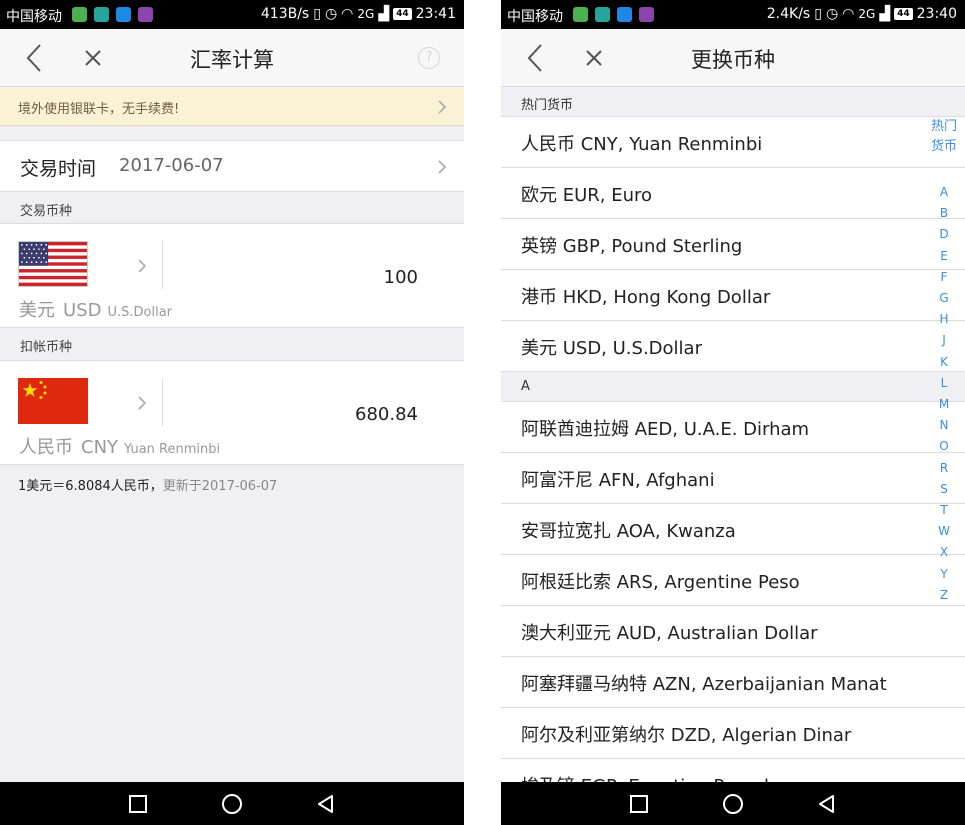 The height and width of the screenshot is (825, 965). I want to click on currency-item-eur: 欧元 EUR, Euro, so click(733, 193).